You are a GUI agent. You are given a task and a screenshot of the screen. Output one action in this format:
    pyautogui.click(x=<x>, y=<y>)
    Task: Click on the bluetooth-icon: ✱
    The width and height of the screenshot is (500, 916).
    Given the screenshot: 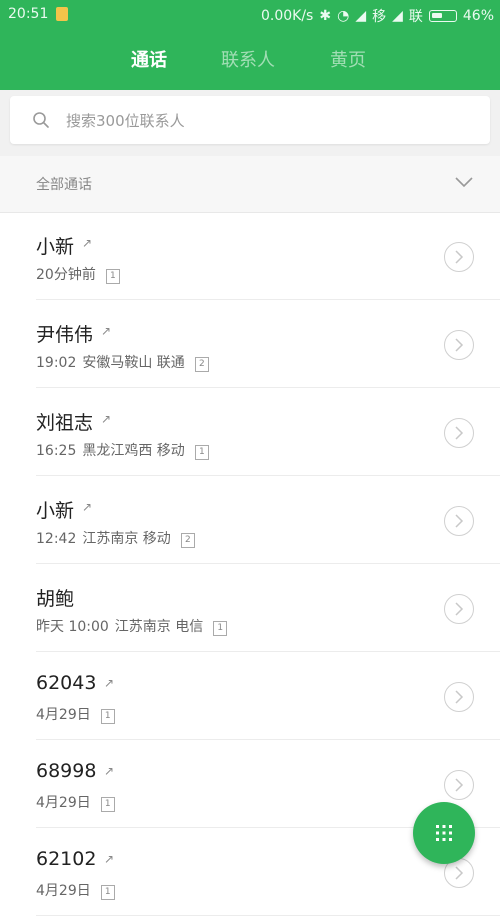 What is the action you would take?
    pyautogui.click(x=325, y=16)
    